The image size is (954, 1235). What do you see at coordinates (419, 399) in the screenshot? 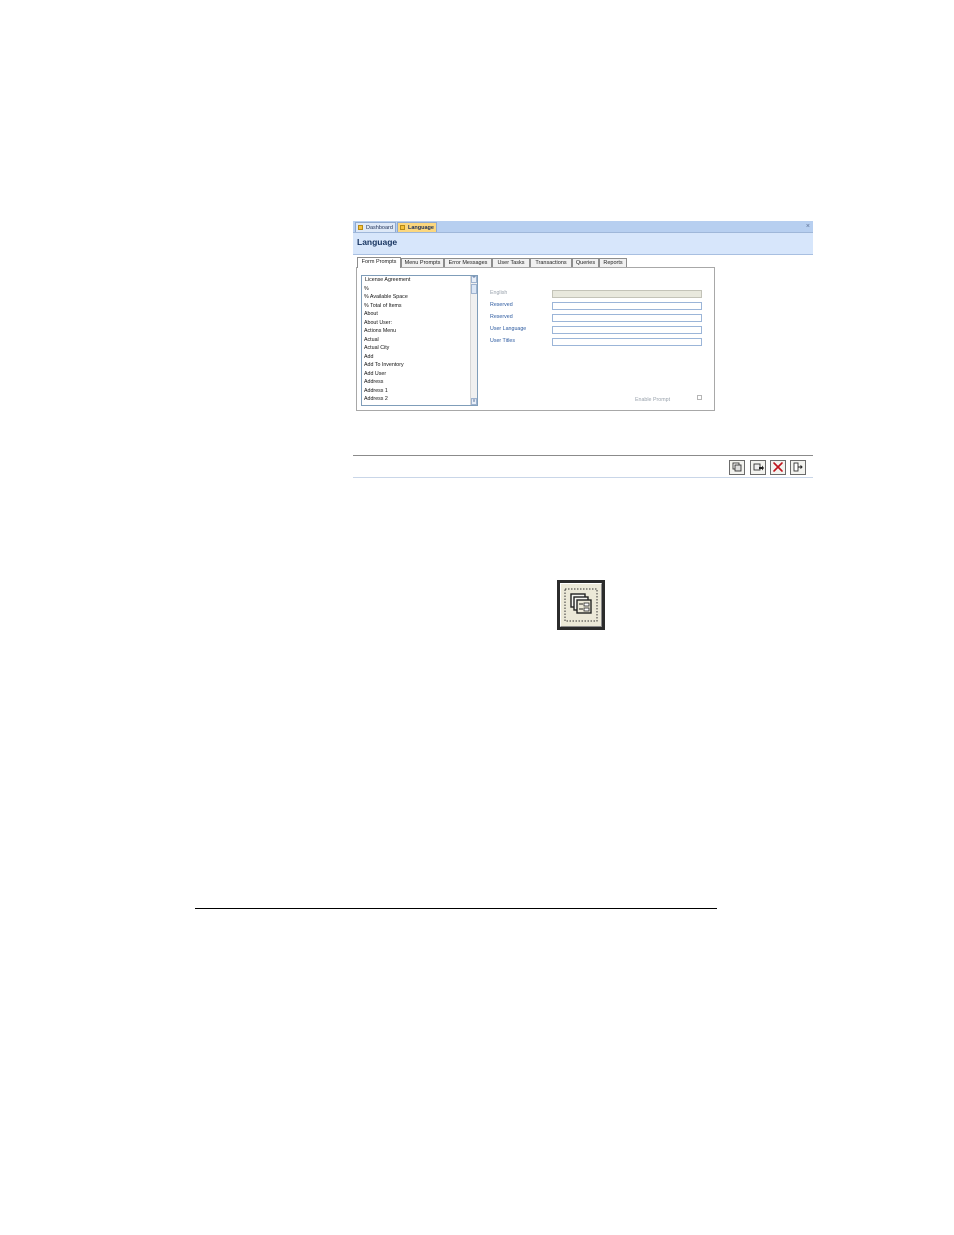
I see `list-item: Address 2` at bounding box center [419, 399].